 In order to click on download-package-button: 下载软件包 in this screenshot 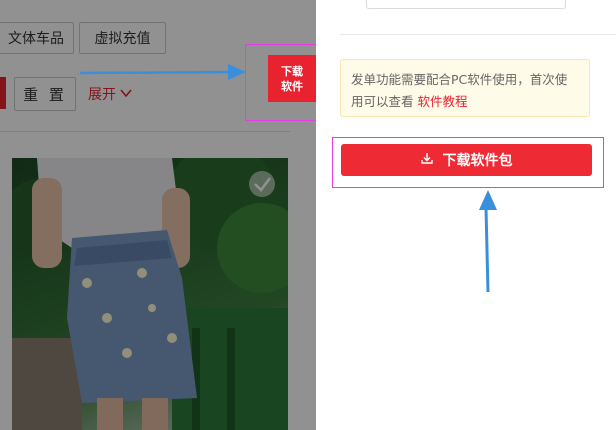, I will do `click(466, 160)`.